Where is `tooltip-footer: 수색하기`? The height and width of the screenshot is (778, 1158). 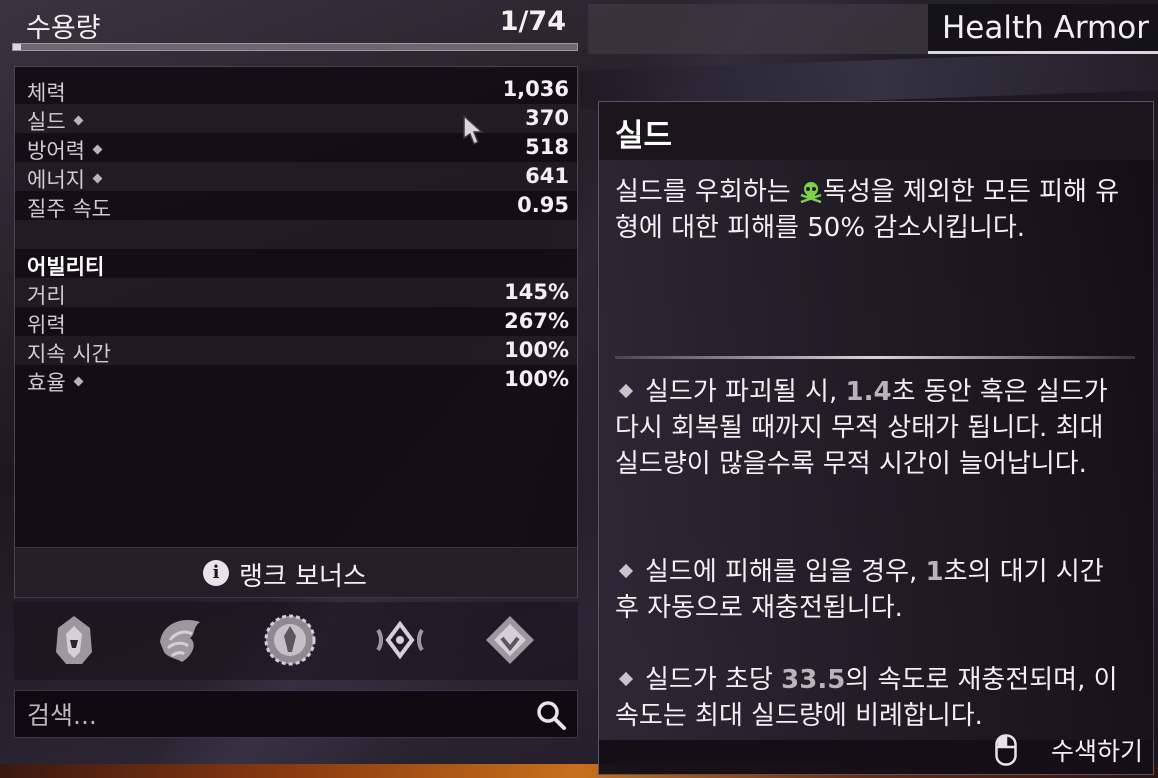 tooltip-footer: 수색하기 is located at coordinates (1063, 750).